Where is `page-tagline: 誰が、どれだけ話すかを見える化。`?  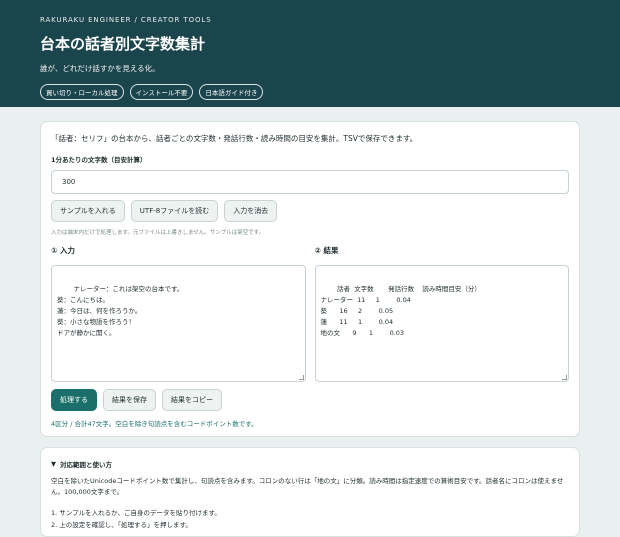 page-tagline: 誰が、どれだけ話すかを見える化。 is located at coordinates (100, 68).